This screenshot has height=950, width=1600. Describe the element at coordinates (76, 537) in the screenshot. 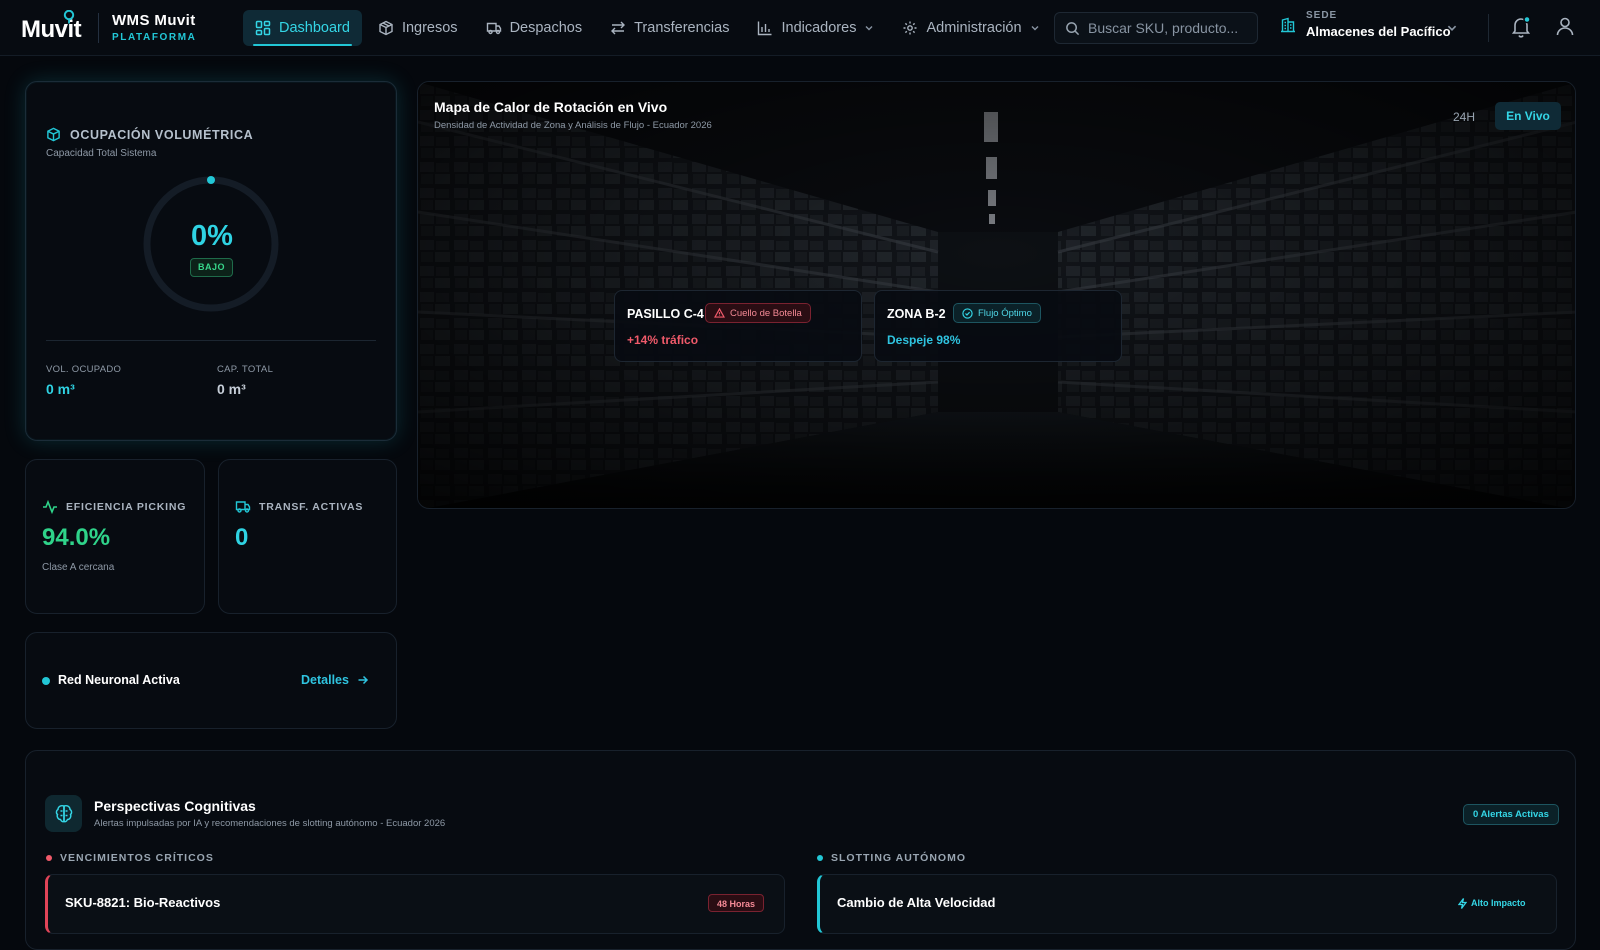

I see `efficiency-value: 94.0%` at that location.